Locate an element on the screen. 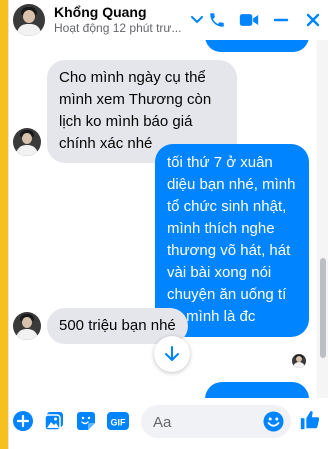  arrow-down-icon is located at coordinates (172, 353).